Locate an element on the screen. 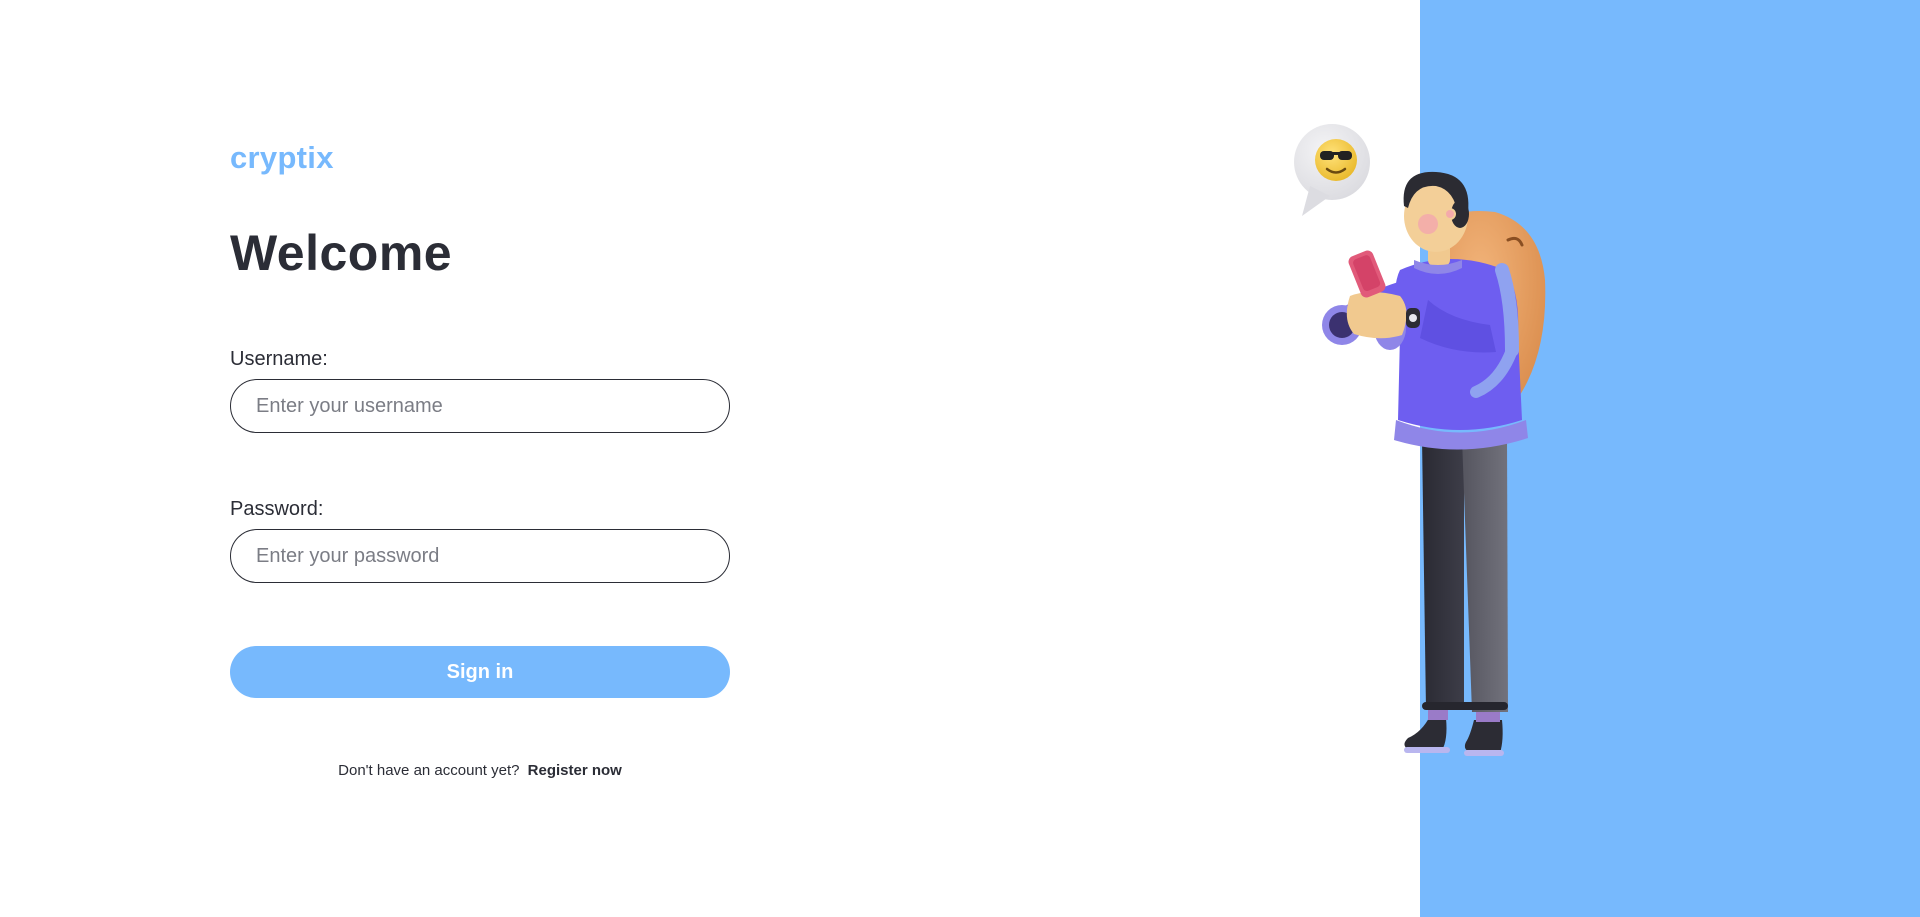 The height and width of the screenshot is (917, 1920). sign-in-button: Sign in is located at coordinates (480, 672).